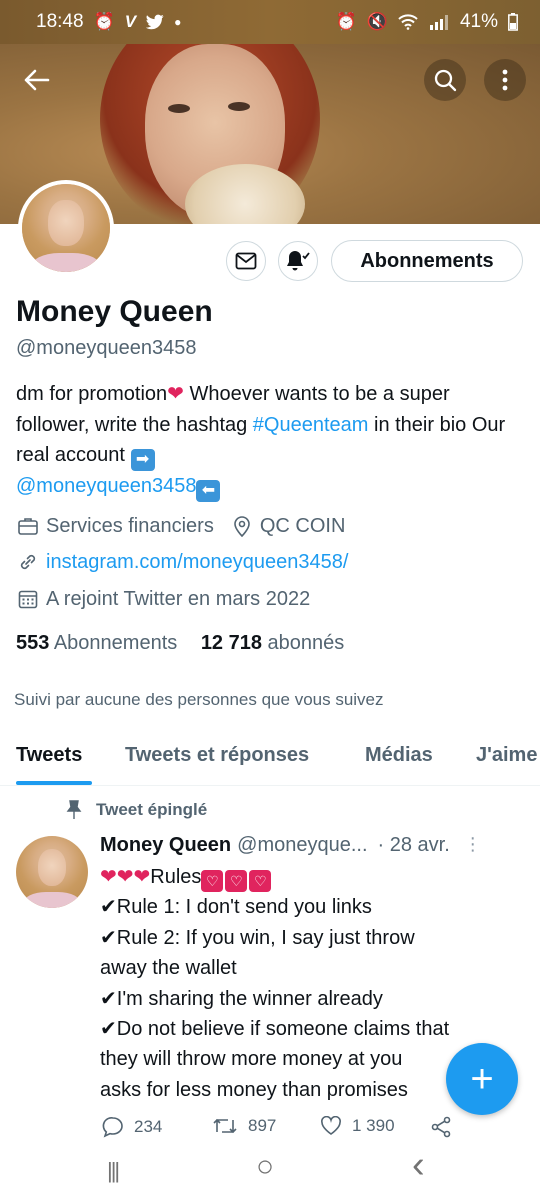 The height and width of the screenshot is (1200, 540). Describe the element at coordinates (208, 491) in the screenshot. I see `arrow-left-emoji-icon: ⬅` at that location.